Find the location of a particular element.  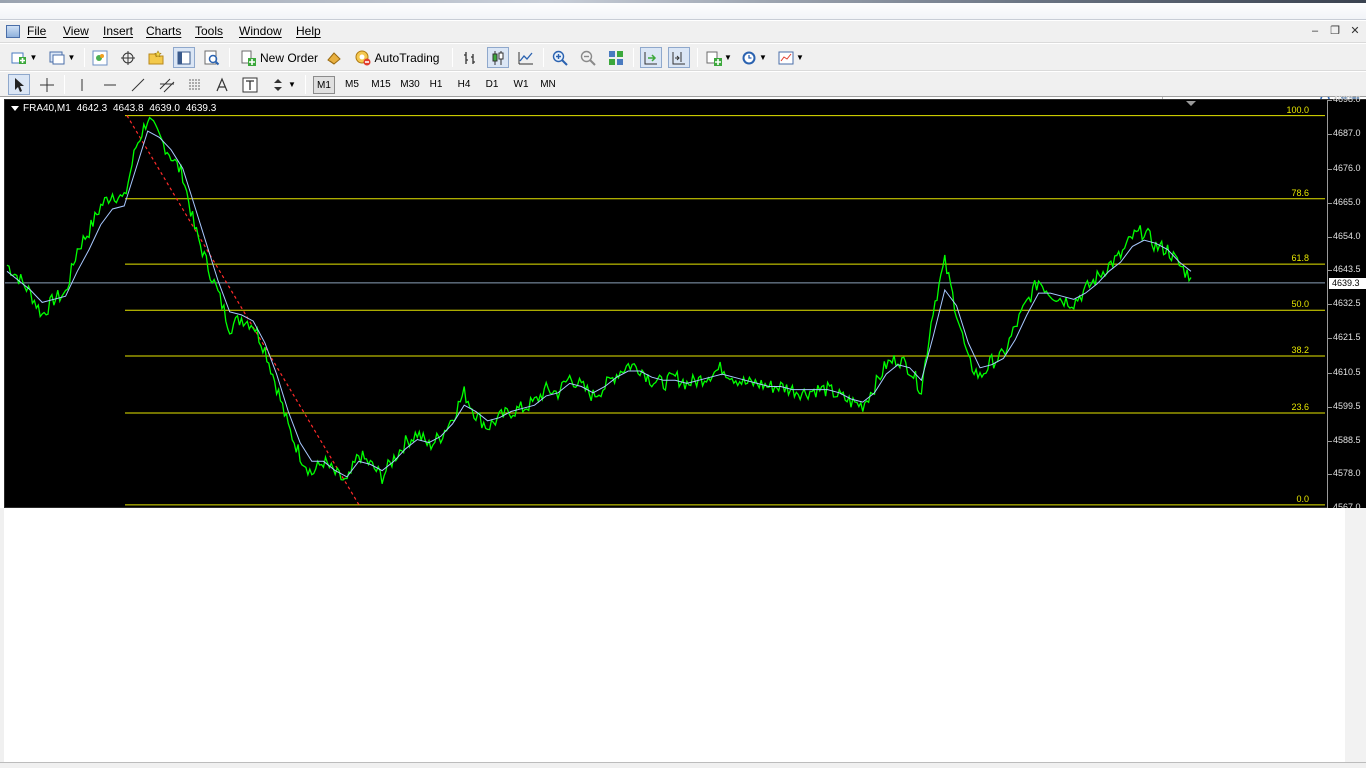

timeframe-m5: M5 is located at coordinates (352, 85).